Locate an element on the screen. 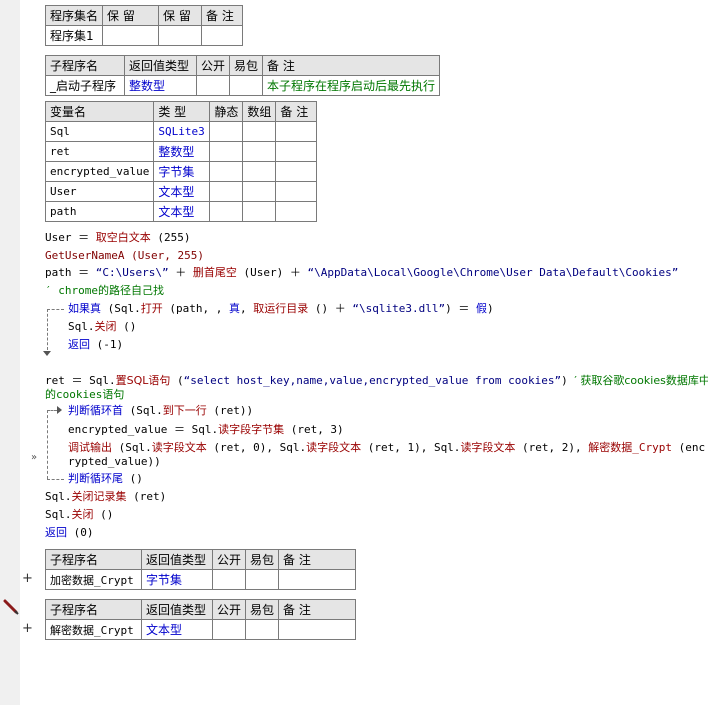 This screenshot has width=708, height=705. sub-name-cell: 加密数据_Crypt is located at coordinates (93, 579).